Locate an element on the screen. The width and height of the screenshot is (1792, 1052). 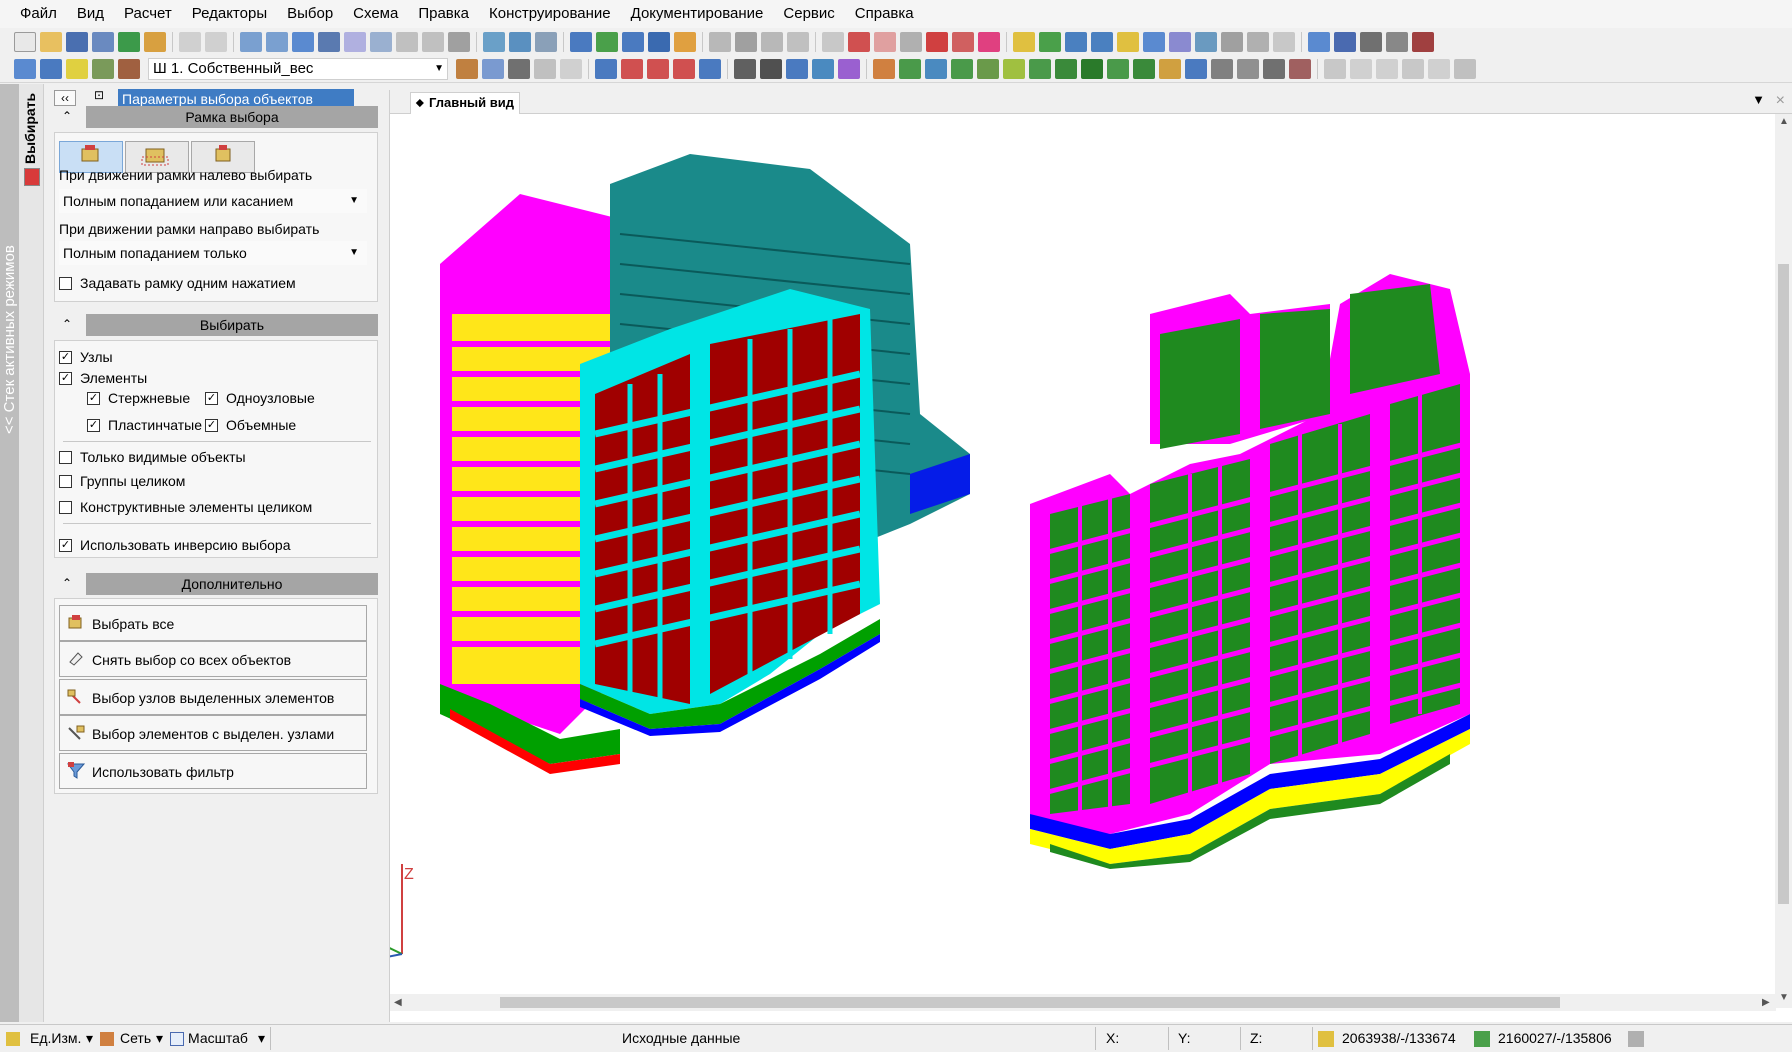
copy-icon is located at coordinates (833, 42).